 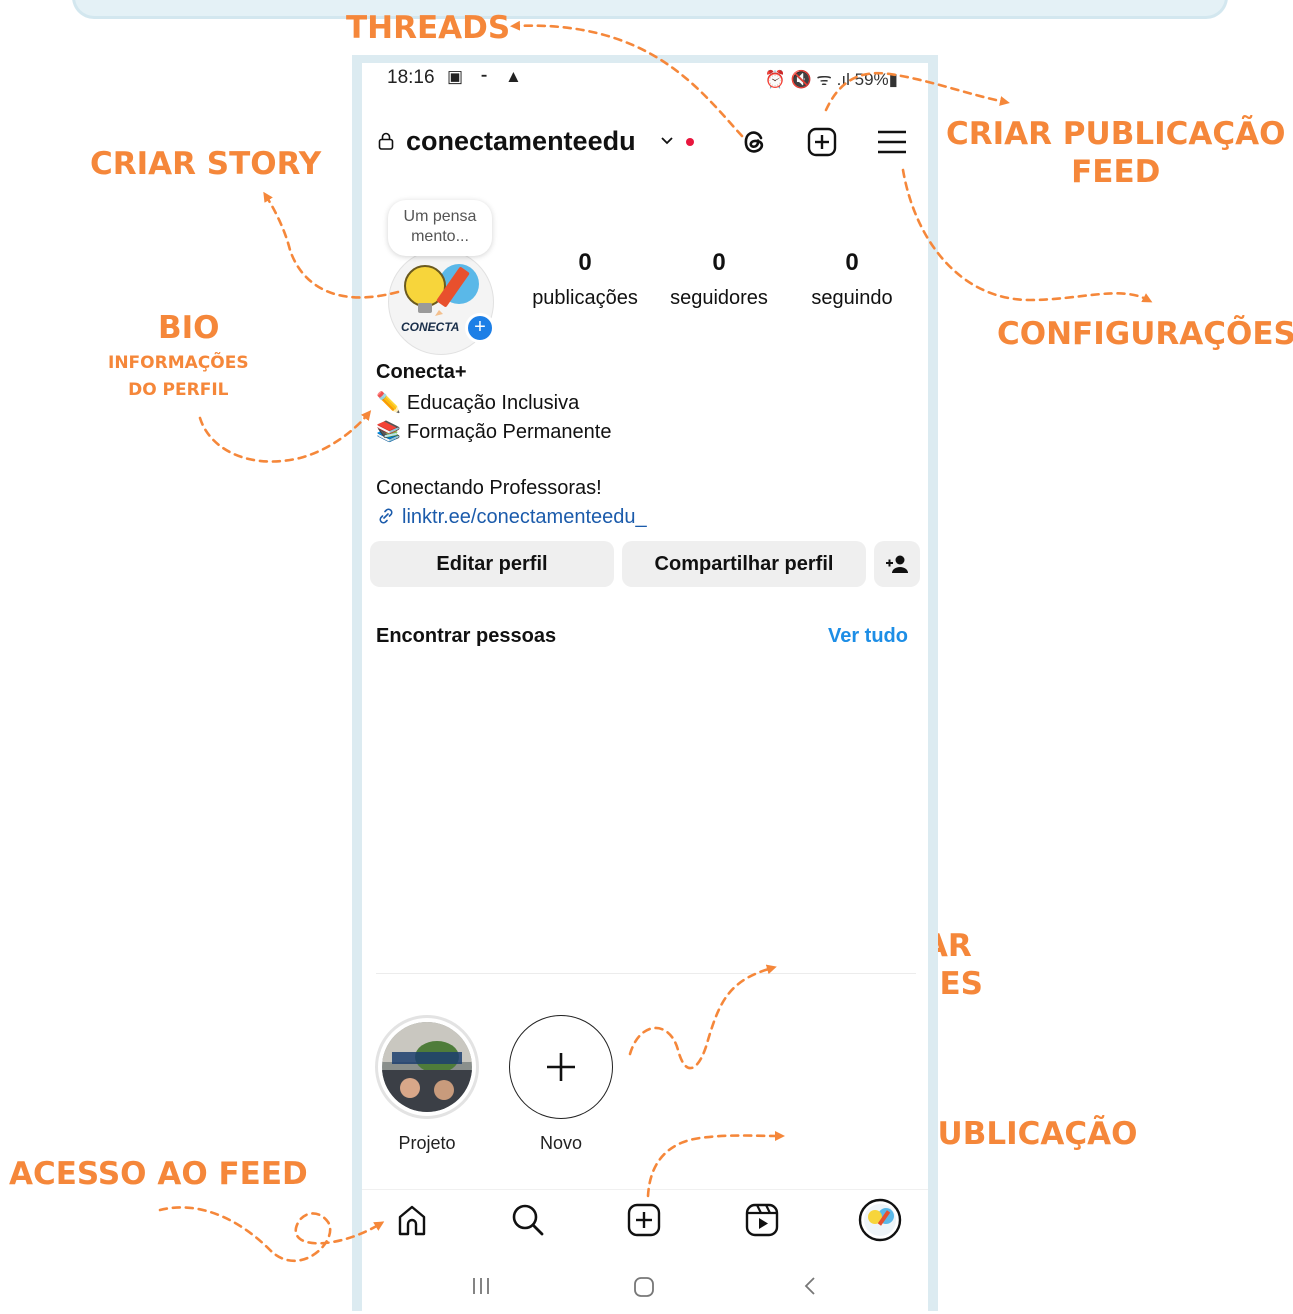 I want to click on avatar-text: CONECTA, so click(x=430, y=327).